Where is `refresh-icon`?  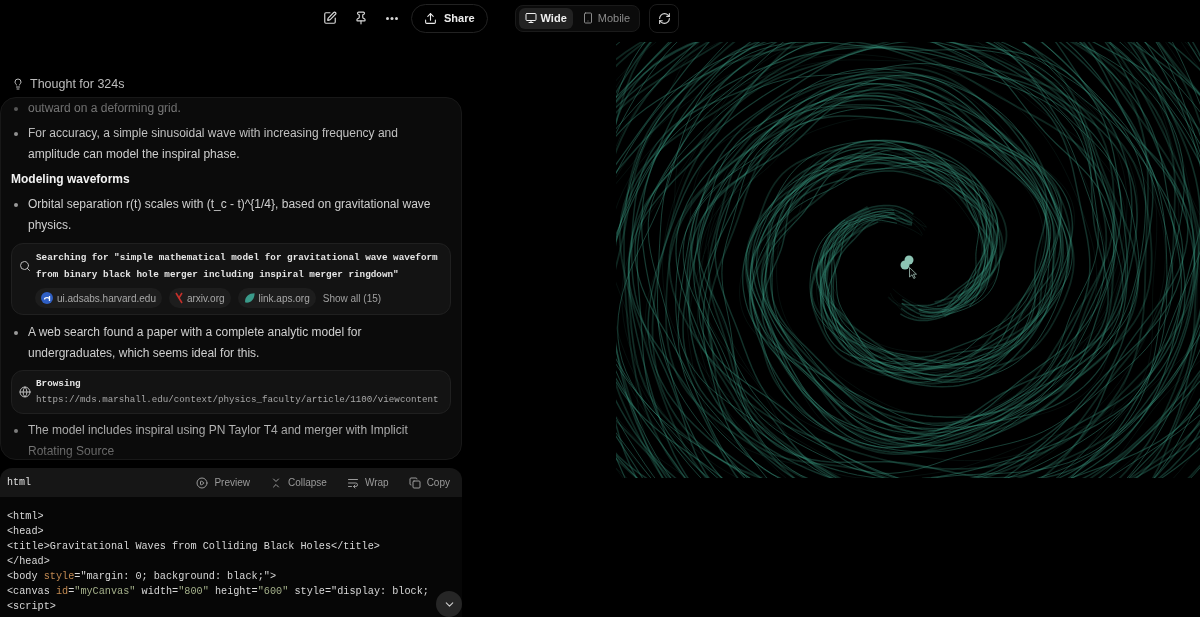
refresh-icon is located at coordinates (664, 18).